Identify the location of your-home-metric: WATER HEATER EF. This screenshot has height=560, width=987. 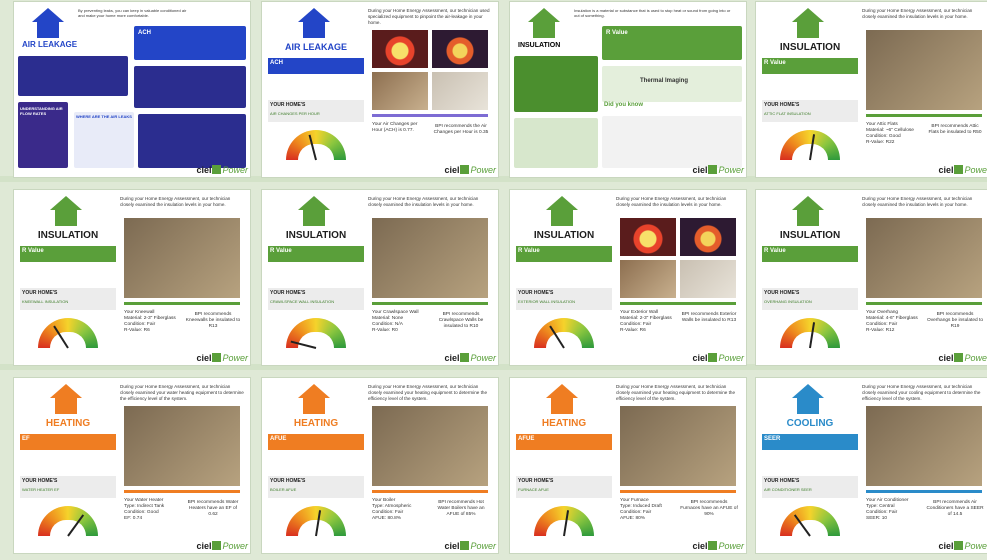
(41, 489).